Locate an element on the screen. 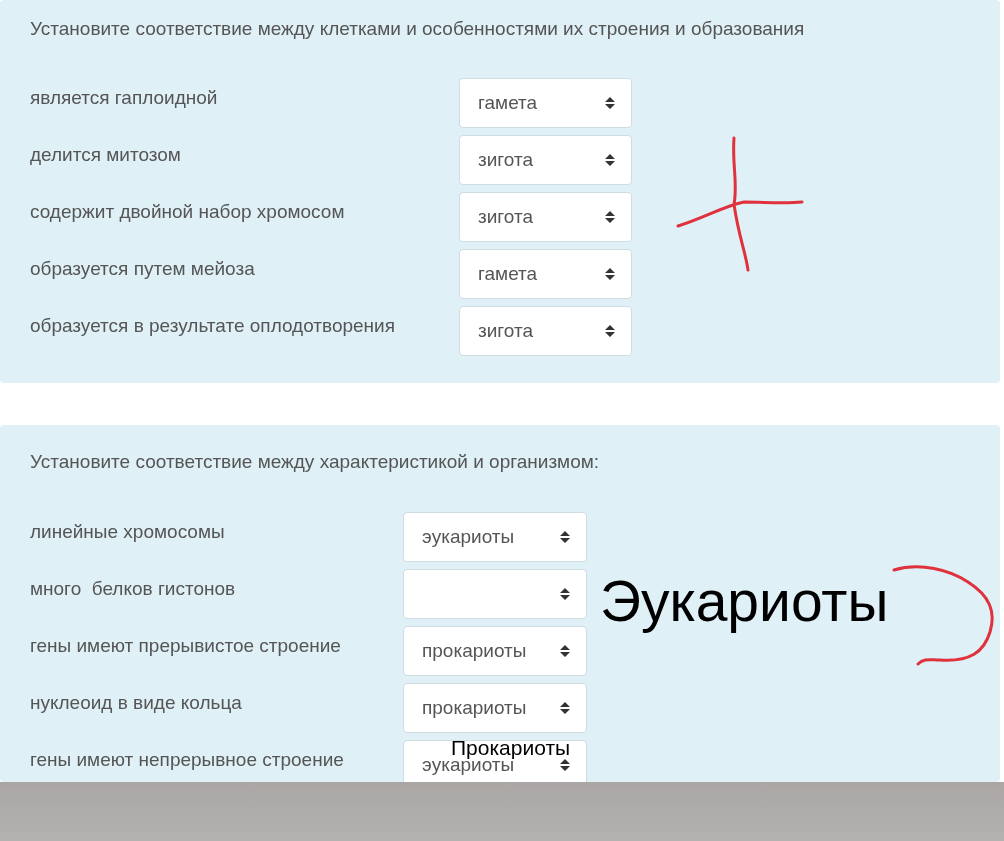  question-prompt: Установите соответствие между клетками и особенностями их строения и образования is located at coordinates (418, 29).